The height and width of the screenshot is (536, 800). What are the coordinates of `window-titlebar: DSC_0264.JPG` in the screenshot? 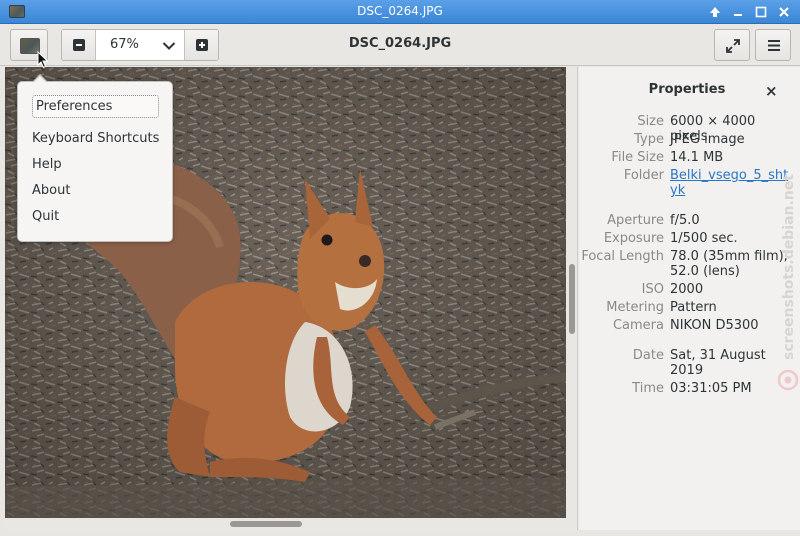 It's located at (400, 12).